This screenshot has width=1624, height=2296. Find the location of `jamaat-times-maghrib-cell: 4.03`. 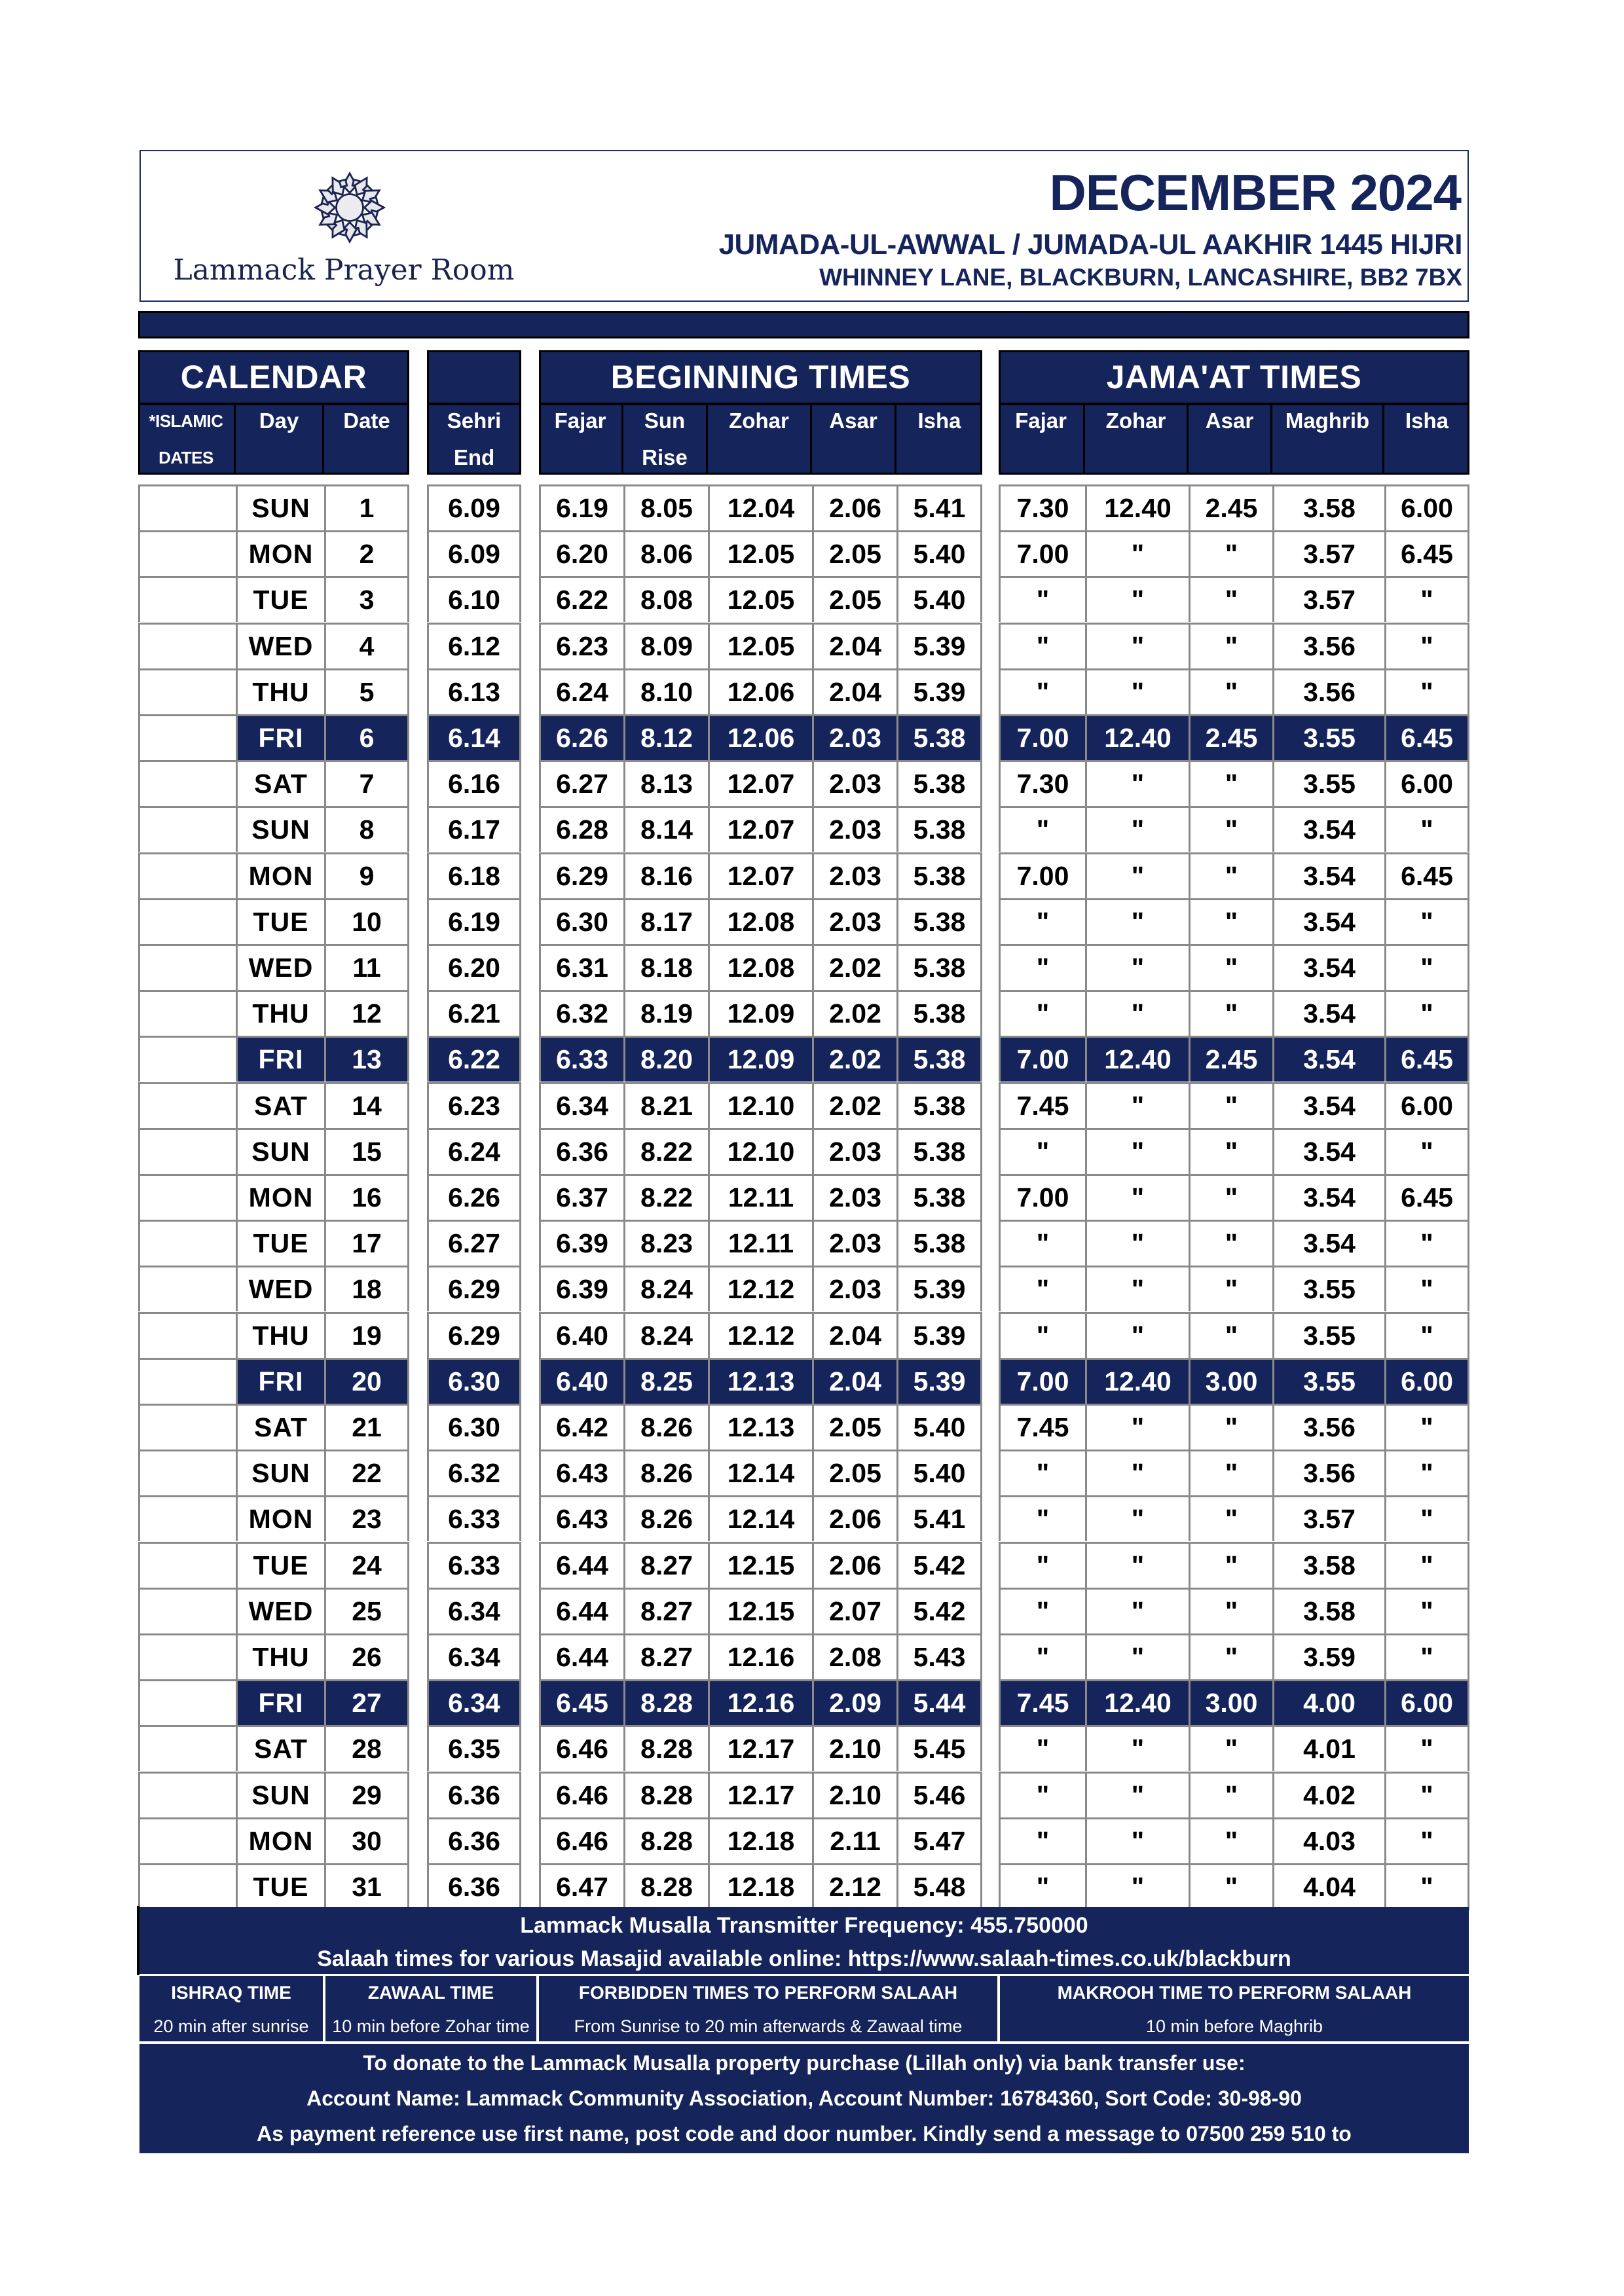

jamaat-times-maghrib-cell: 4.03 is located at coordinates (1328, 1840).